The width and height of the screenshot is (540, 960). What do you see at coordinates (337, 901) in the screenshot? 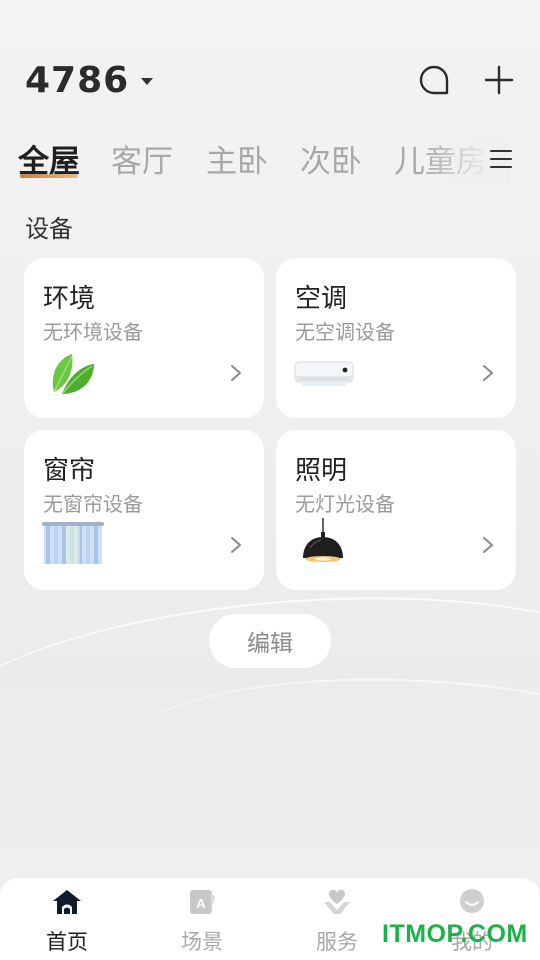
I see `service-icon` at bounding box center [337, 901].